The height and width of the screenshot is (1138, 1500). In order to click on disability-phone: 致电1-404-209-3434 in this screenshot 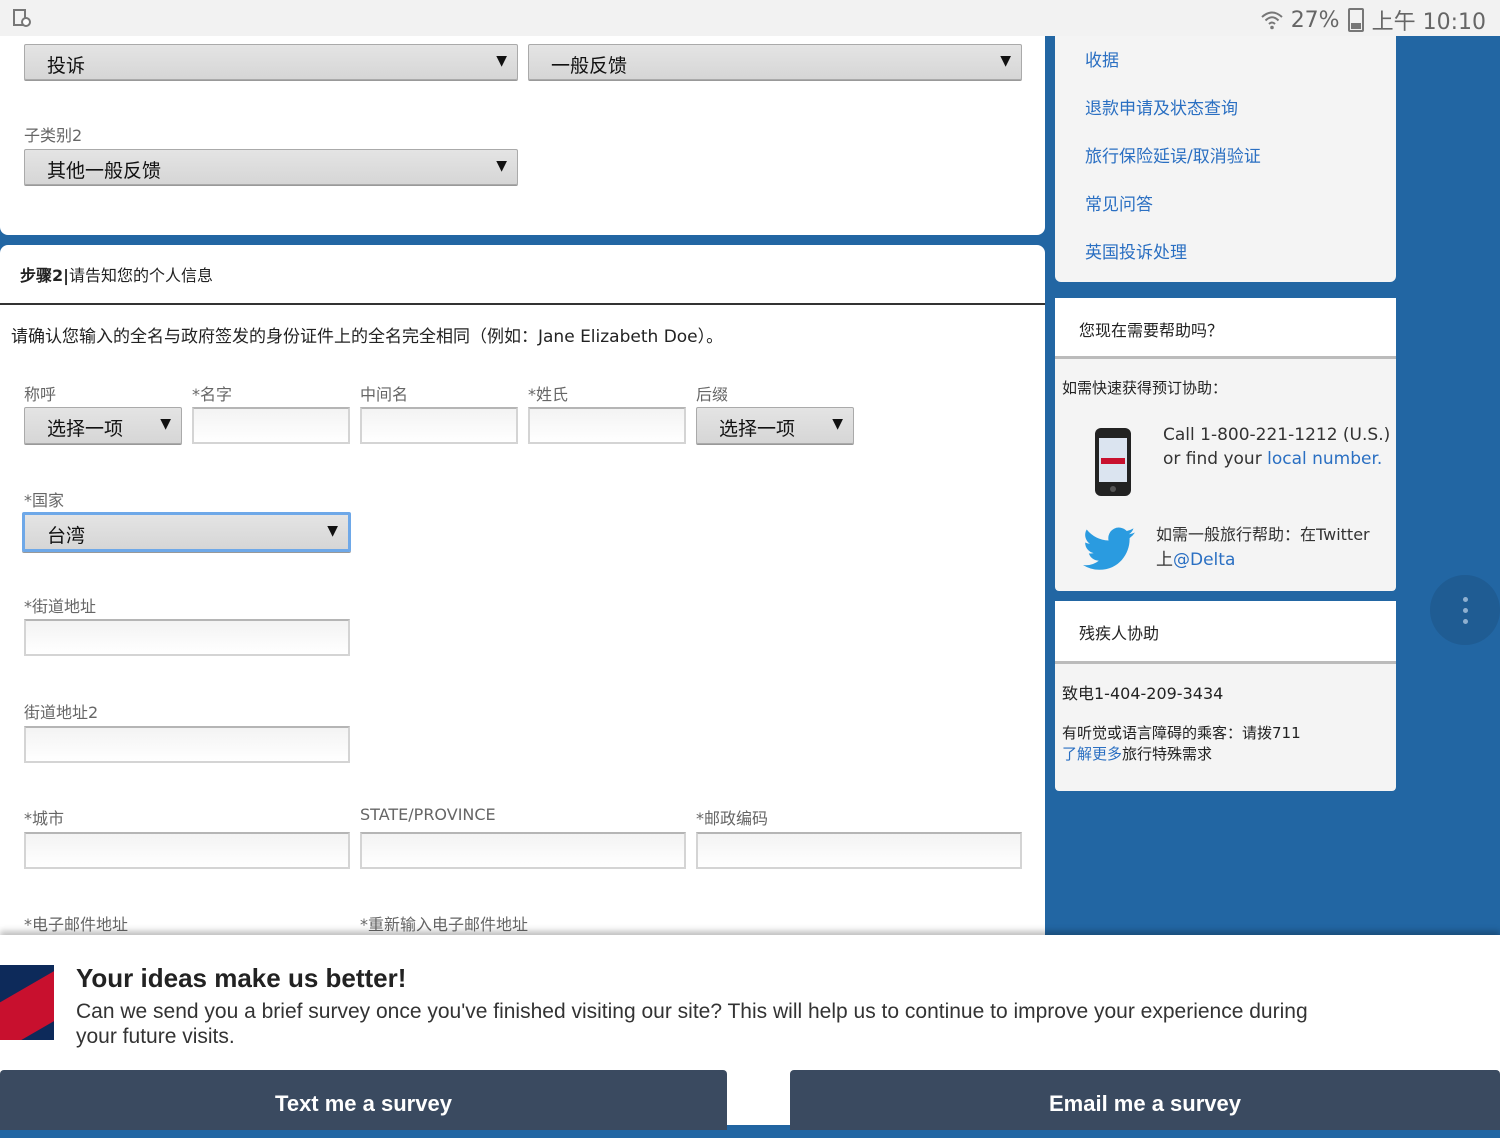, I will do `click(1143, 693)`.